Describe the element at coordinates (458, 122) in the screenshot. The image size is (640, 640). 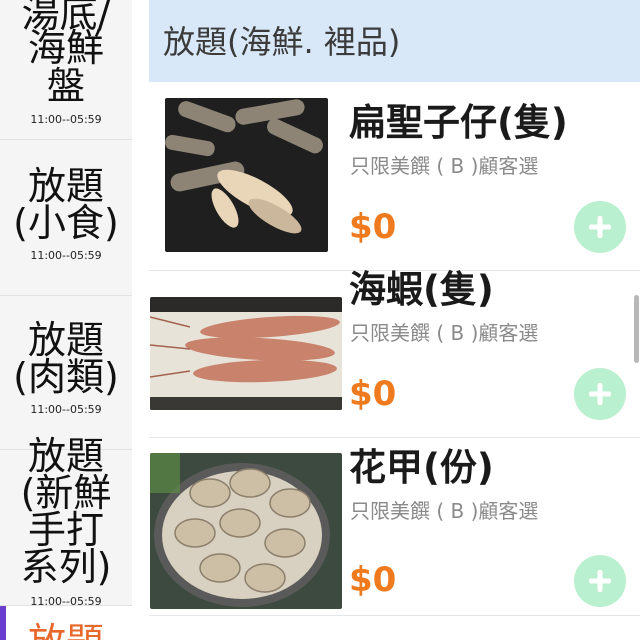
I see `item-name: 扁聖子仔(隻)` at that location.